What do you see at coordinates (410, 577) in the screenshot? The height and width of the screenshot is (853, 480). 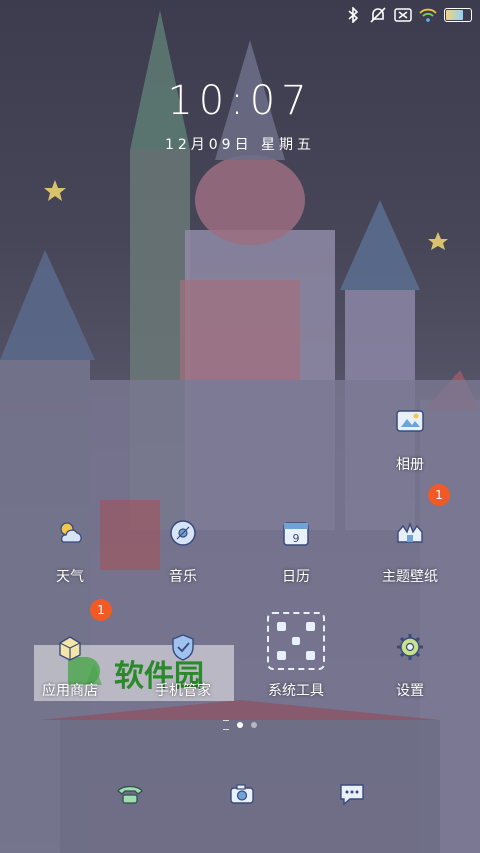 I see `app-label: 主题壁纸` at bounding box center [410, 577].